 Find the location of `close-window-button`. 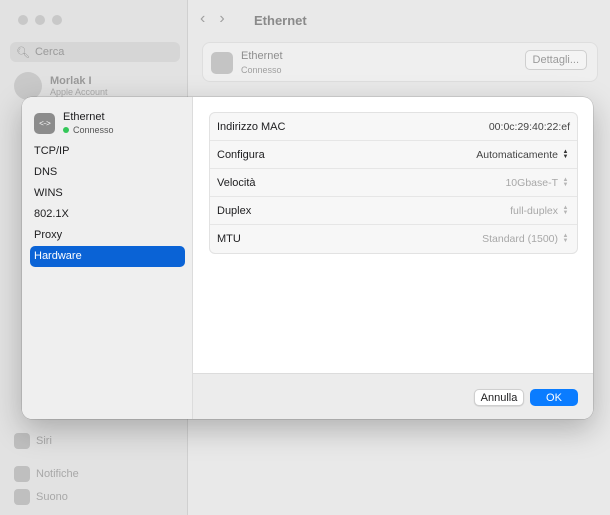

close-window-button is located at coordinates (23, 20).